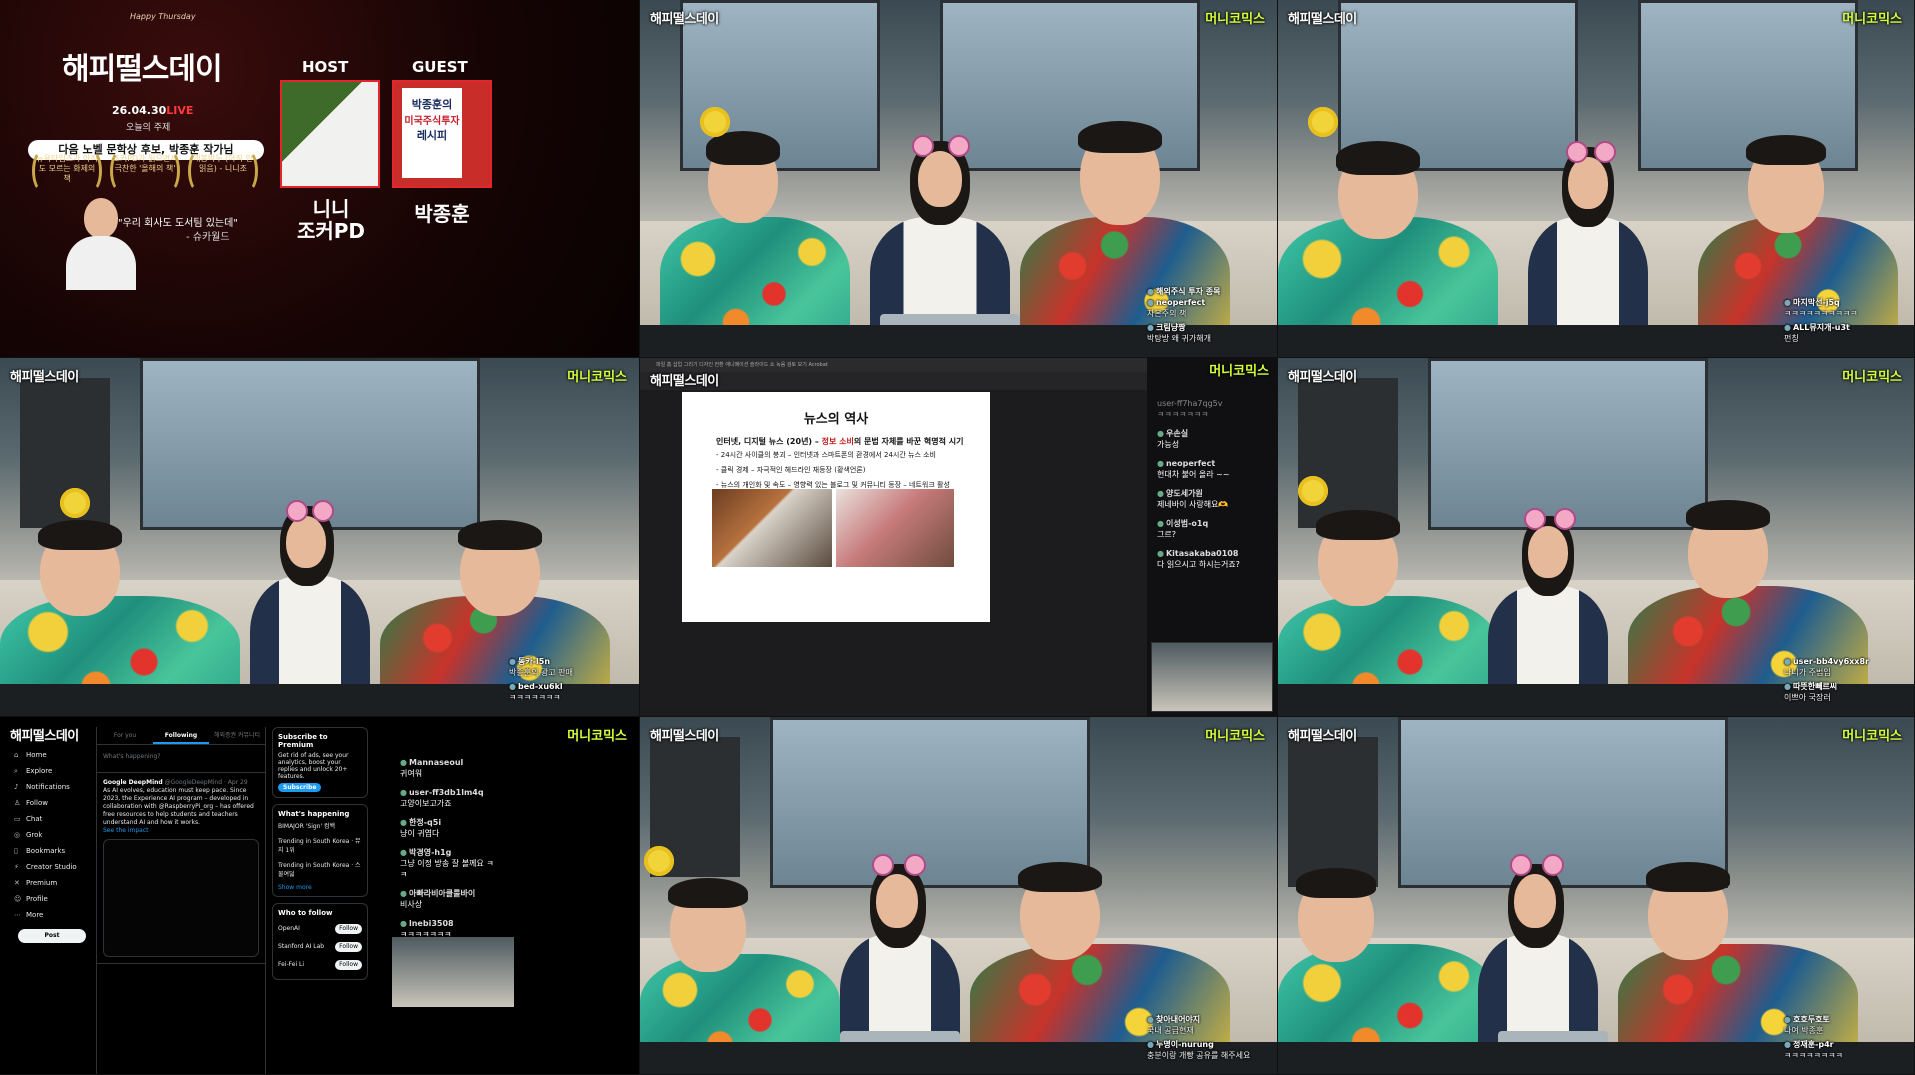 This screenshot has height=1075, width=1915. Describe the element at coordinates (432, 104) in the screenshot. I see `book-author: 박종훈의` at that location.